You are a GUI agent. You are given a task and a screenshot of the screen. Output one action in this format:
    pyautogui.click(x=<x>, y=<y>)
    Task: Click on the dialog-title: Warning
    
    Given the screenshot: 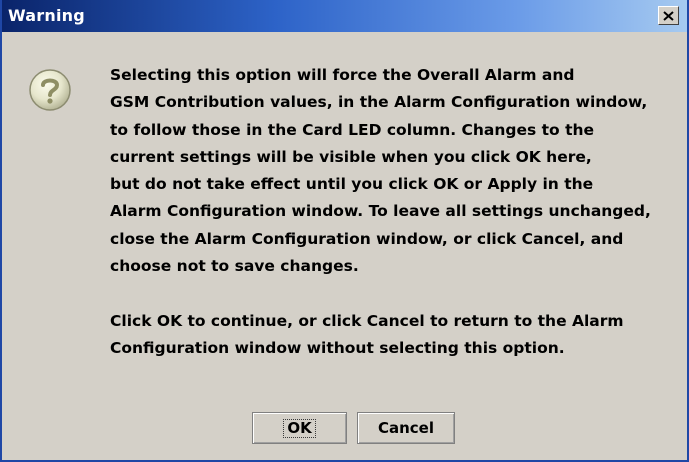 What is the action you would take?
    pyautogui.click(x=46, y=15)
    